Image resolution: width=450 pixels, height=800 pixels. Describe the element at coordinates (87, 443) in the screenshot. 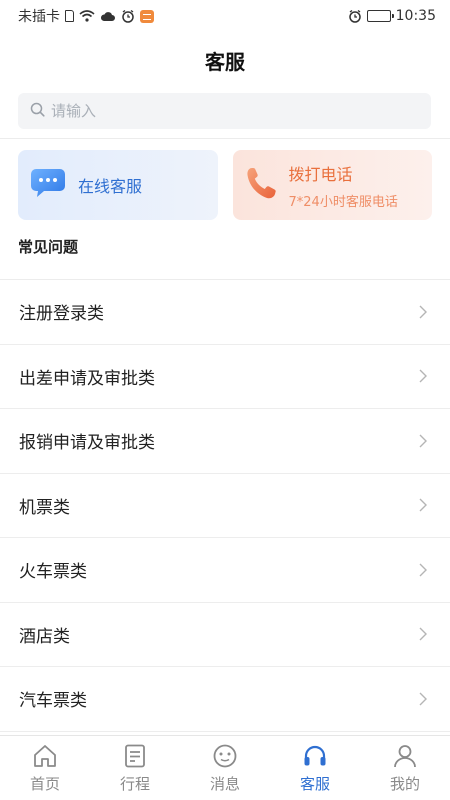

I see `faq-item-label: 报销申请及审批类` at that location.